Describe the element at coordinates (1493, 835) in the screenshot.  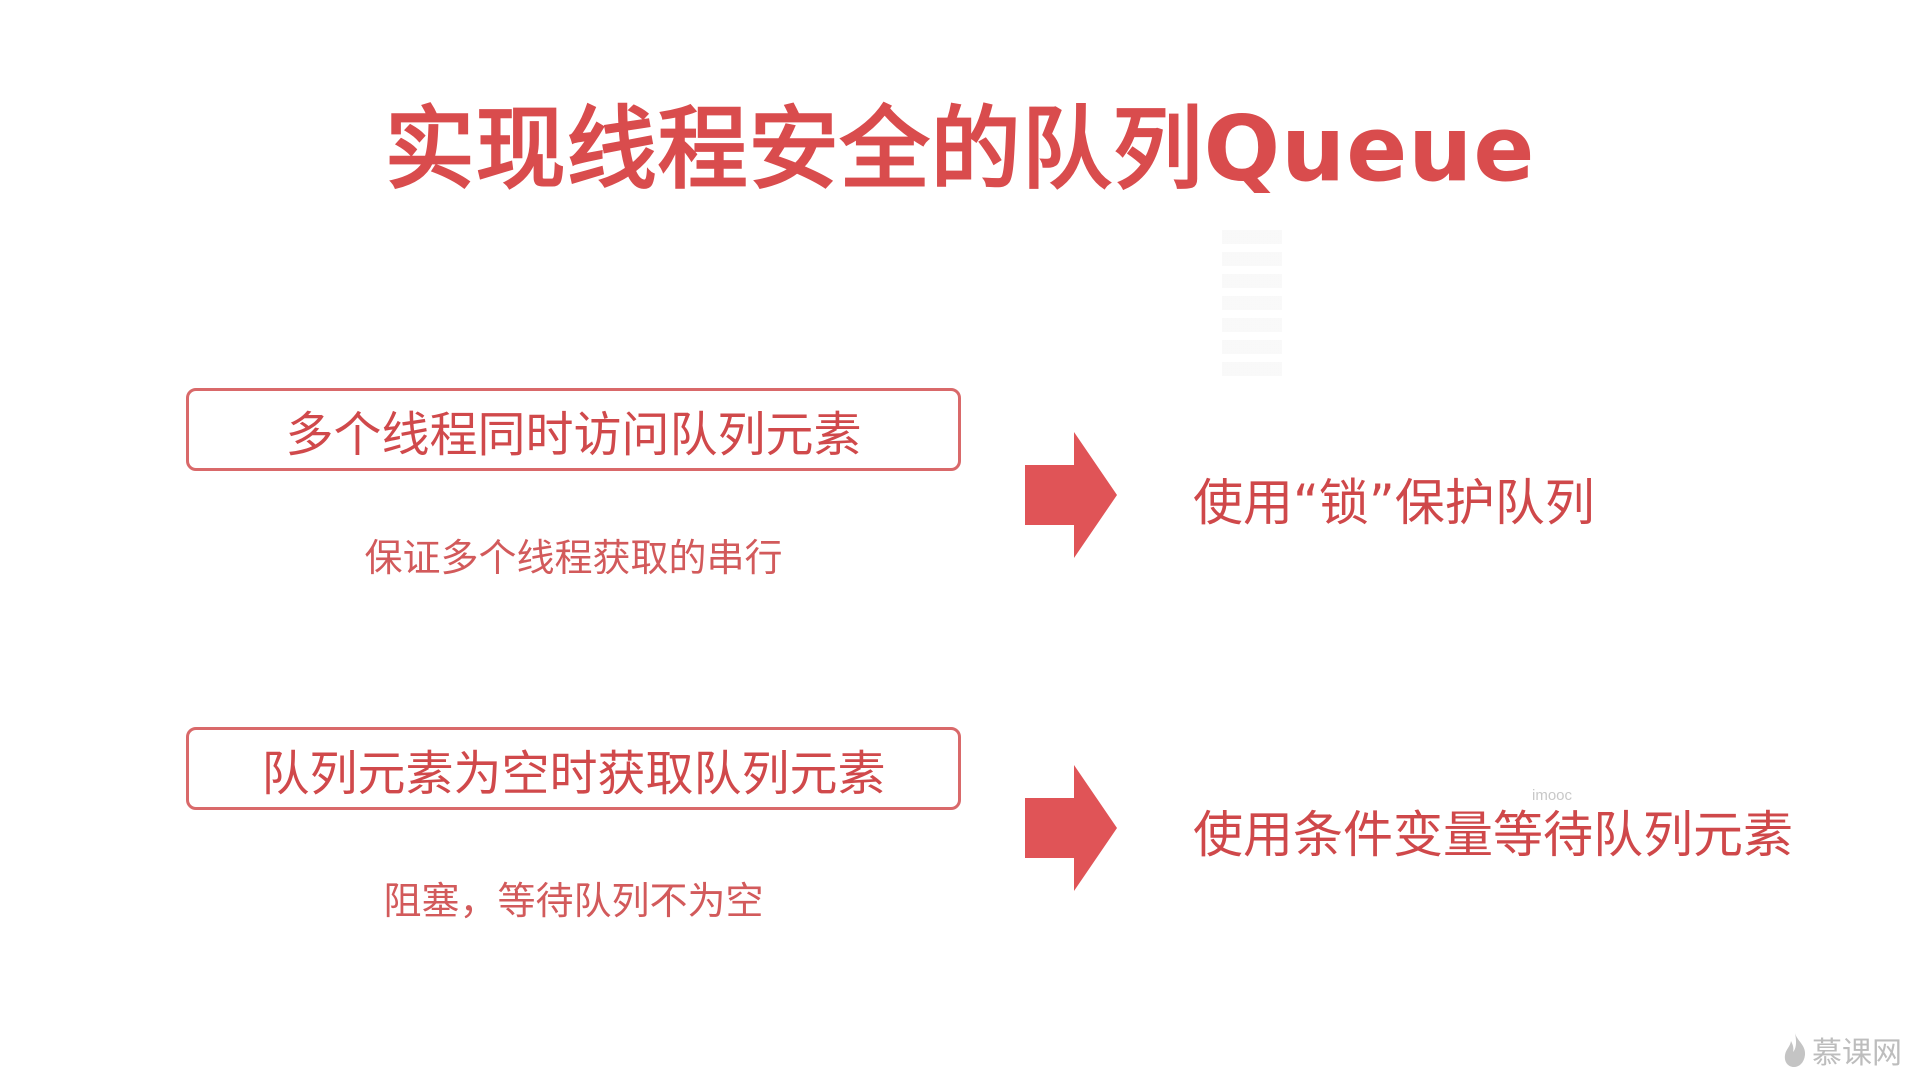
I see `solution-text-2: 使用条件变量等待队列元素` at that location.